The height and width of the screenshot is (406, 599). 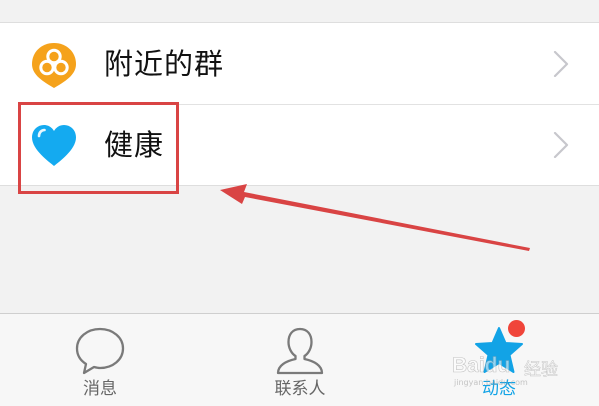 What do you see at coordinates (516, 328) in the screenshot?
I see `notification-badge` at bounding box center [516, 328].